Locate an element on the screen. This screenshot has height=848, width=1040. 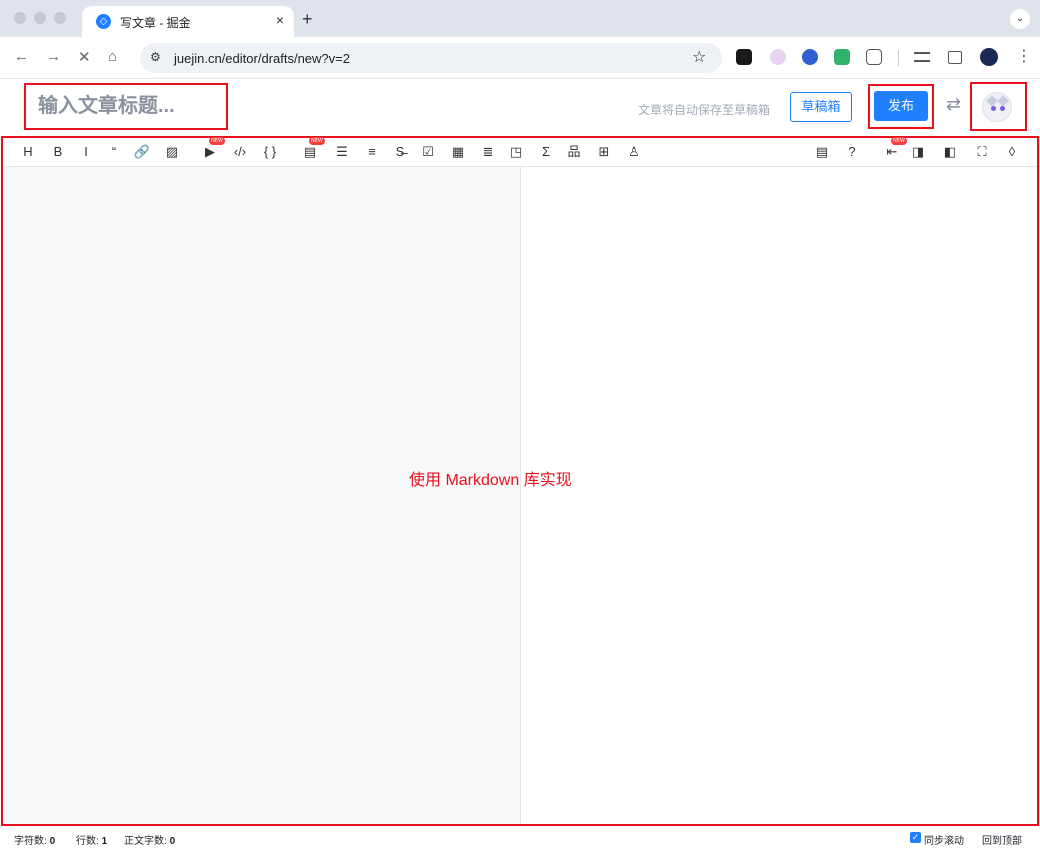
body-word-count: 正文字数: 0 is located at coordinates (150, 841).